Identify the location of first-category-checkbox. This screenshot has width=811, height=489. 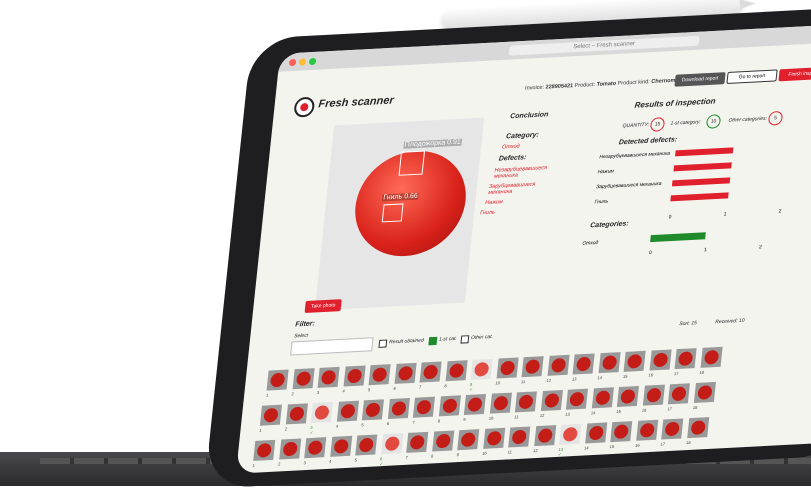
(433, 341).